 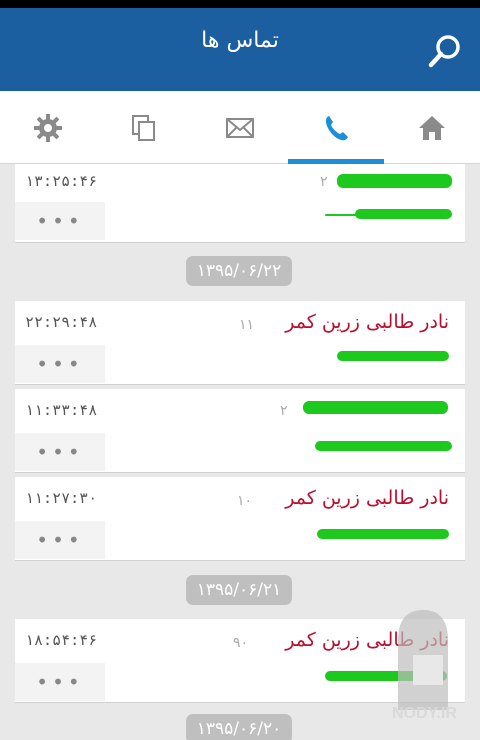 I want to click on date-separator: ۱۳۹۵/۰۶/۲۰, so click(x=239, y=727).